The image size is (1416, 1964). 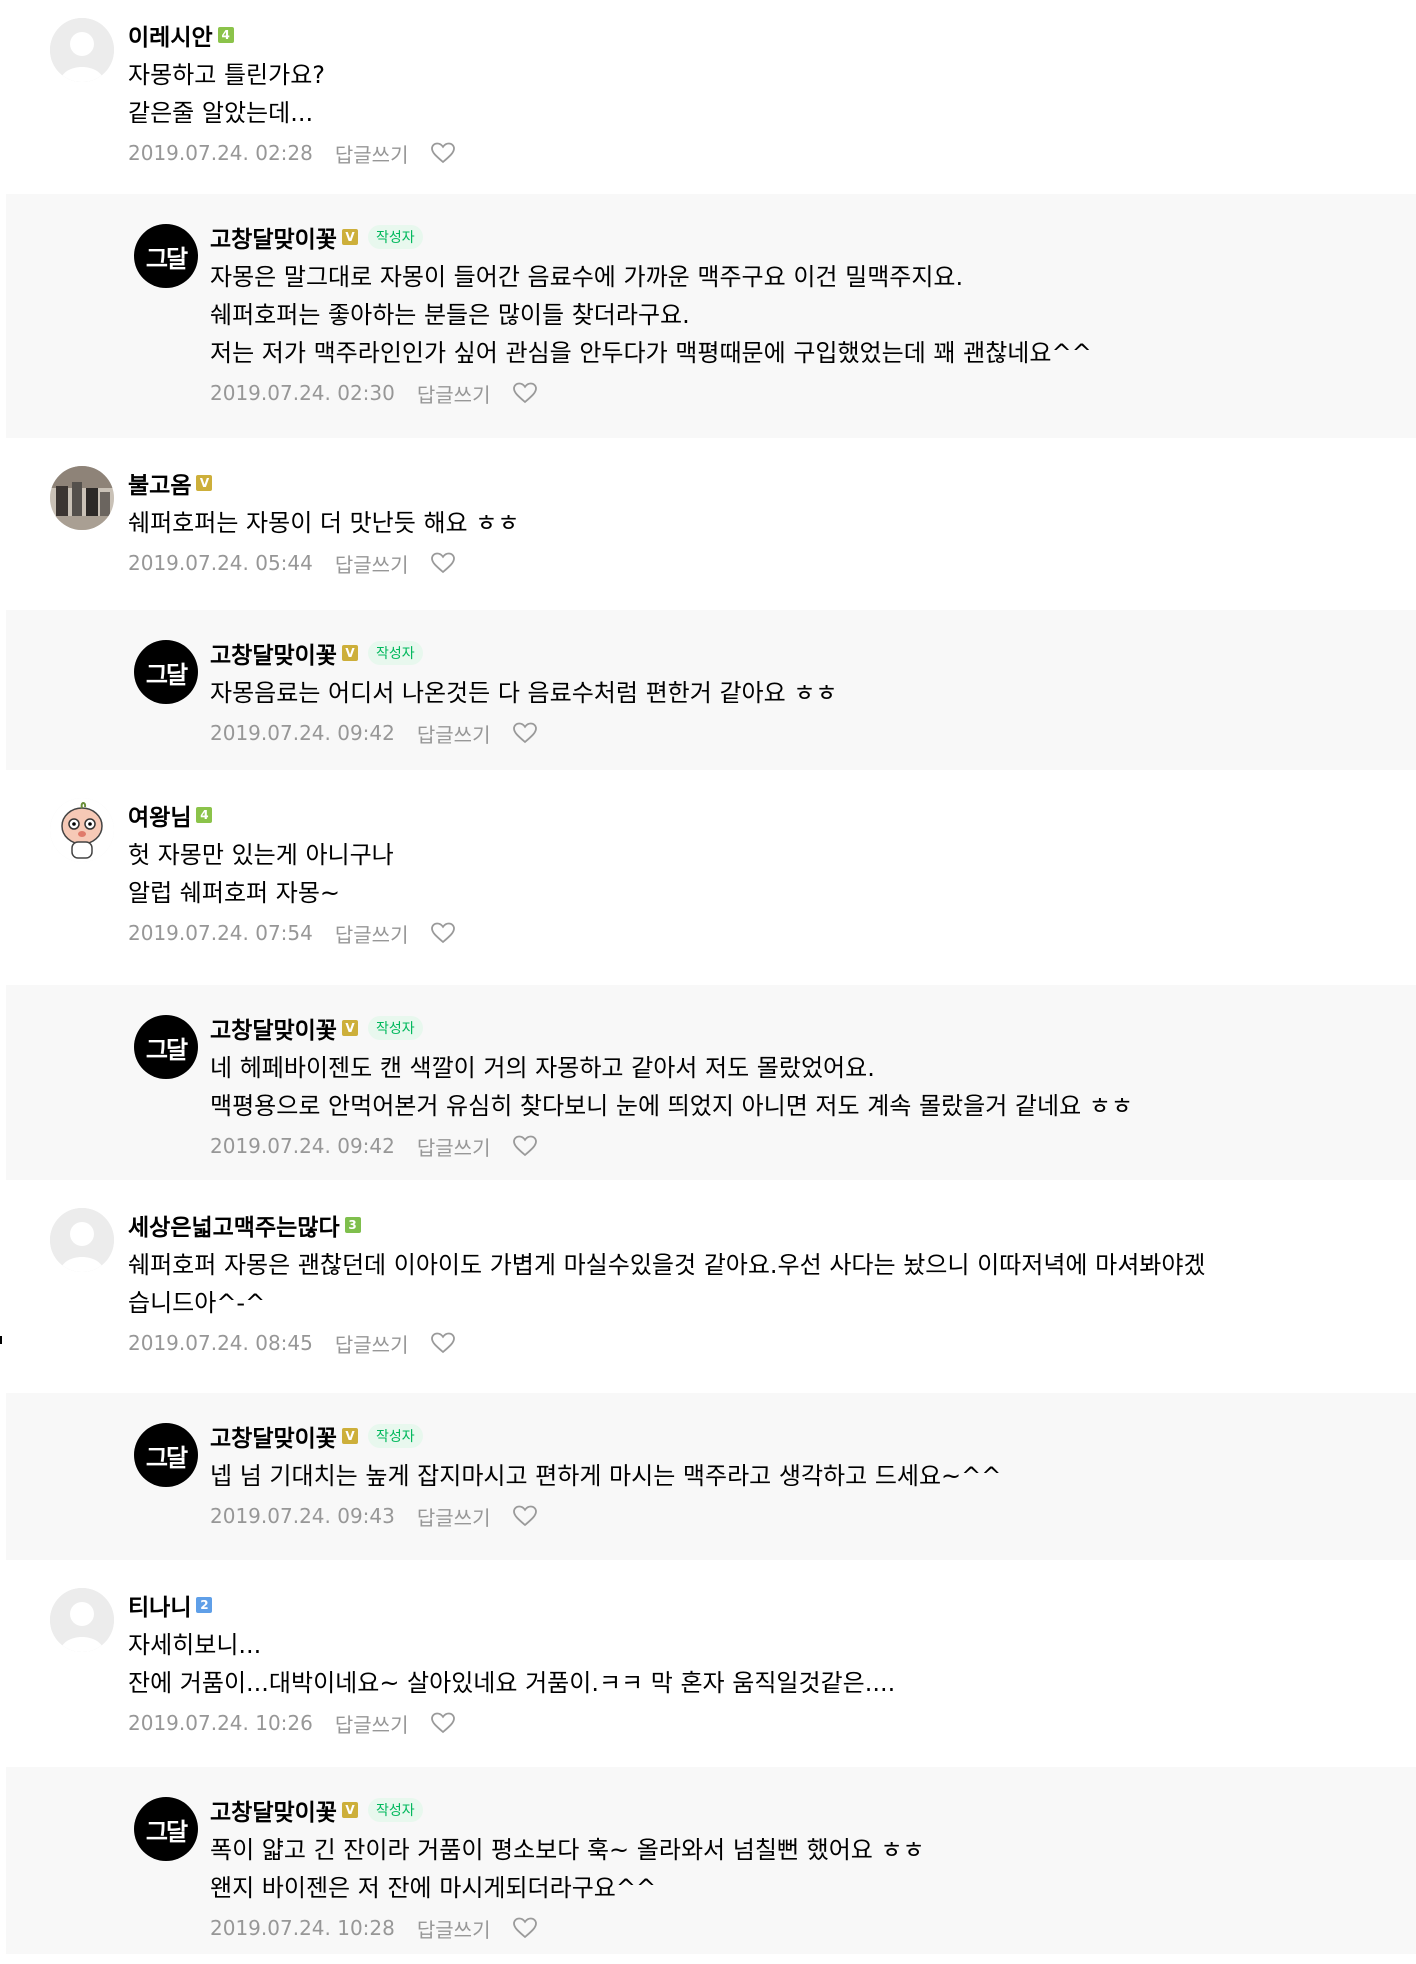 I want to click on comment-author-name: 불고옴, so click(x=159, y=483).